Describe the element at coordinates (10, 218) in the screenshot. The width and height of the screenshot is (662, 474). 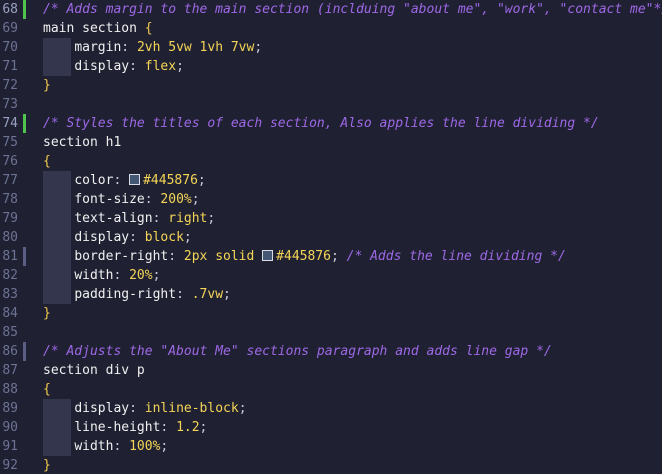
I see `line-number: 79` at that location.